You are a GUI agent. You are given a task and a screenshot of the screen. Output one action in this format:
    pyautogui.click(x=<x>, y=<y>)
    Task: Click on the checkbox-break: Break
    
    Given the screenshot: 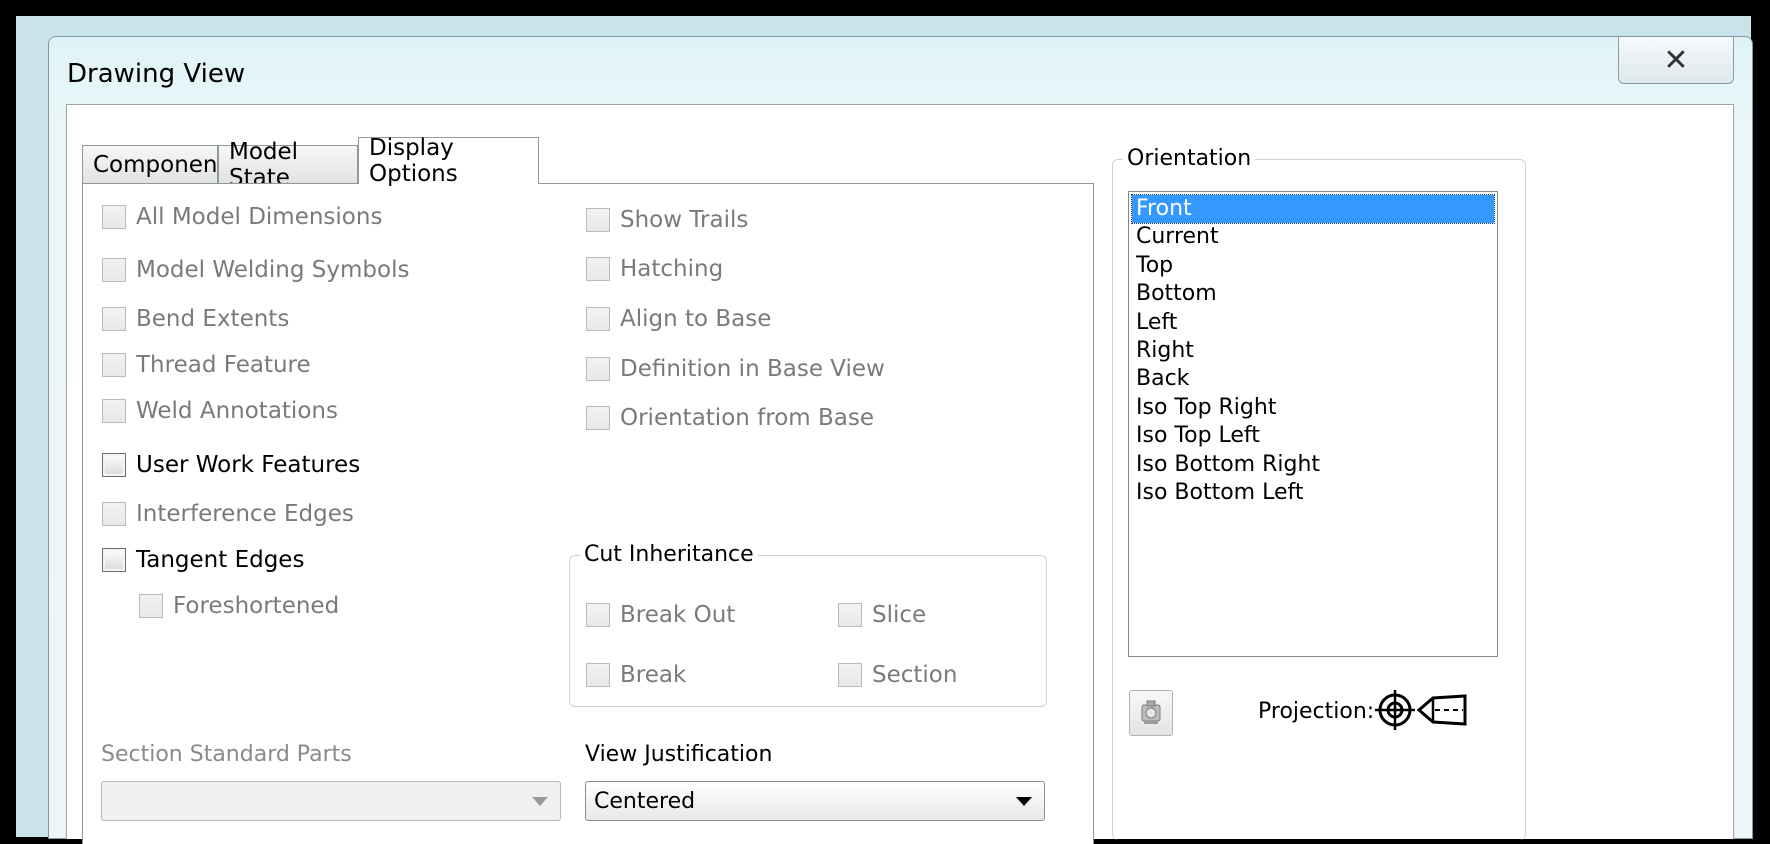 What is the action you would take?
    pyautogui.click(x=636, y=675)
    